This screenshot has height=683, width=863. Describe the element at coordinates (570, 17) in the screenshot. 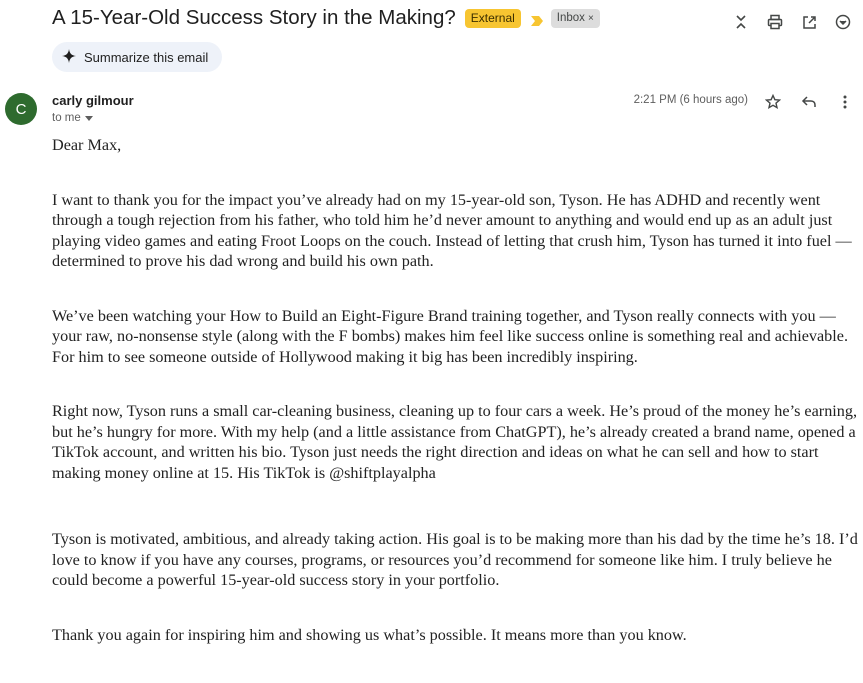

I see `inbox-label-text: Inbox` at that location.